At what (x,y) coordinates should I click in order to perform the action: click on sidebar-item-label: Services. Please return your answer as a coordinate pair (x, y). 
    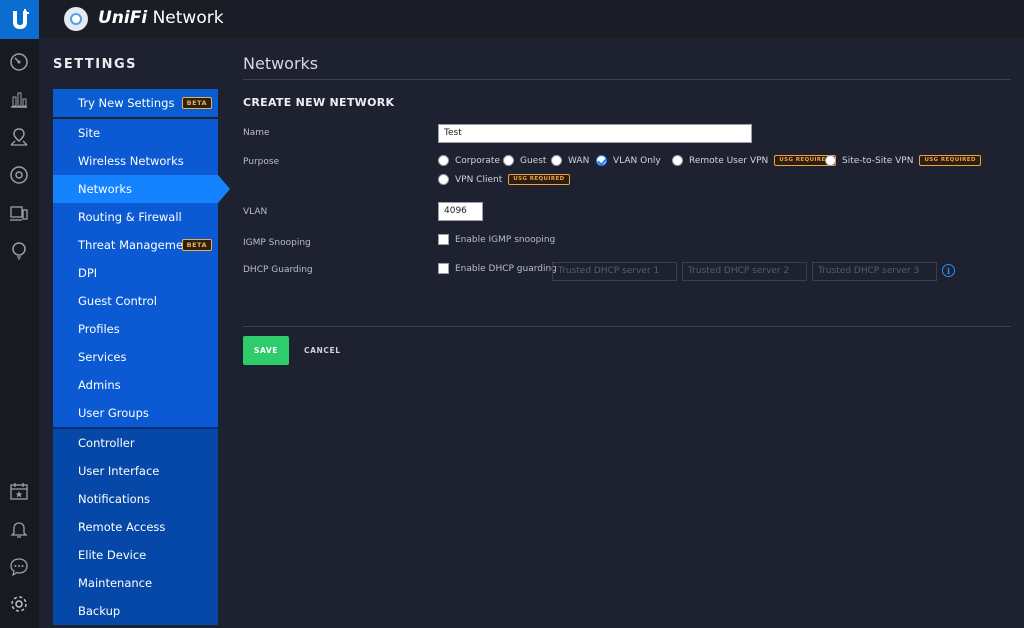
    Looking at the image, I should click on (102, 357).